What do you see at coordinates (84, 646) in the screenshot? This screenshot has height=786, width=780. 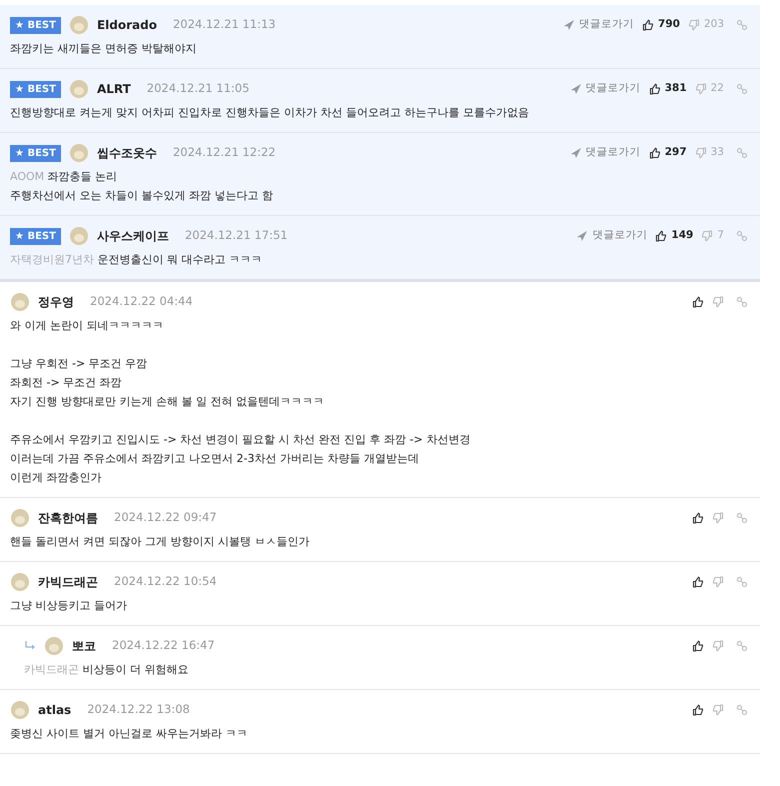 I see `author-name: 뽀코` at bounding box center [84, 646].